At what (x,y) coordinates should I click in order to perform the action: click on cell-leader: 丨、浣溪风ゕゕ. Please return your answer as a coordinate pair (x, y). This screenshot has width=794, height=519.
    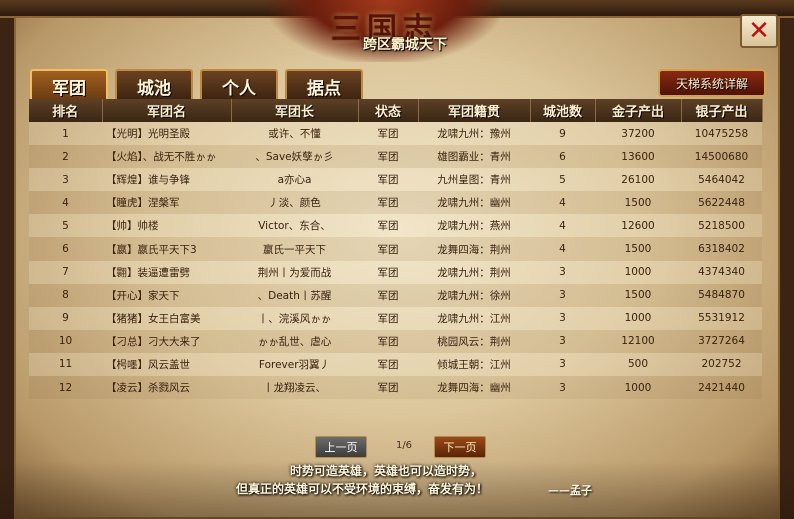
    Looking at the image, I should click on (294, 318).